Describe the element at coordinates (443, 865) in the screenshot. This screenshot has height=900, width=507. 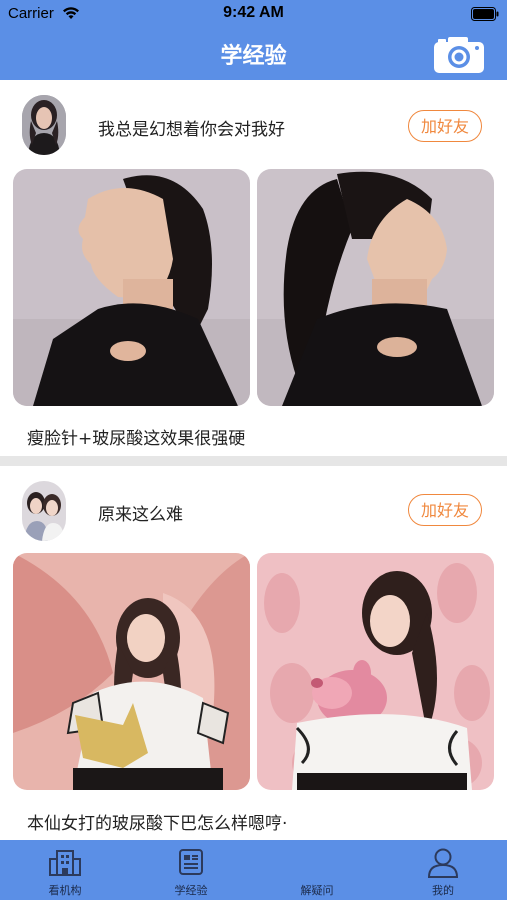
I see `person-icon` at that location.